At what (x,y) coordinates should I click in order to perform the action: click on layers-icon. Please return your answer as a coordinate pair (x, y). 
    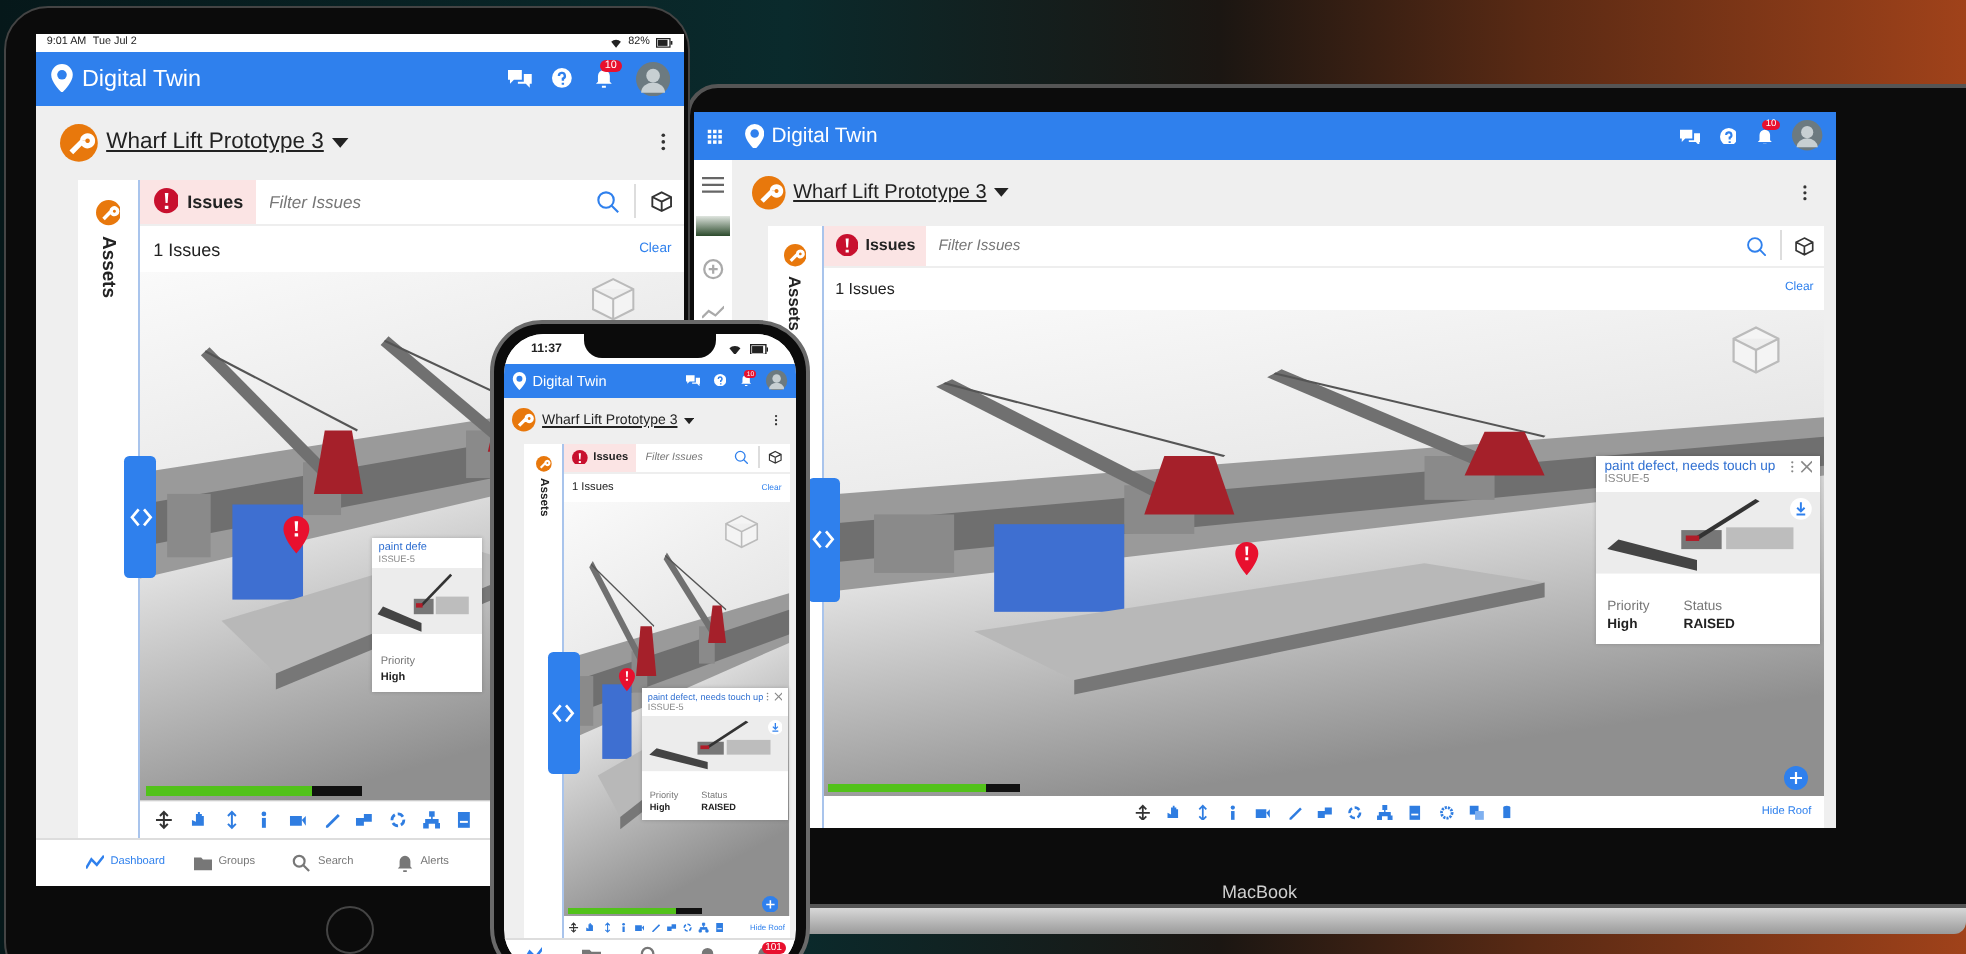
    Looking at the image, I should click on (1476, 812).